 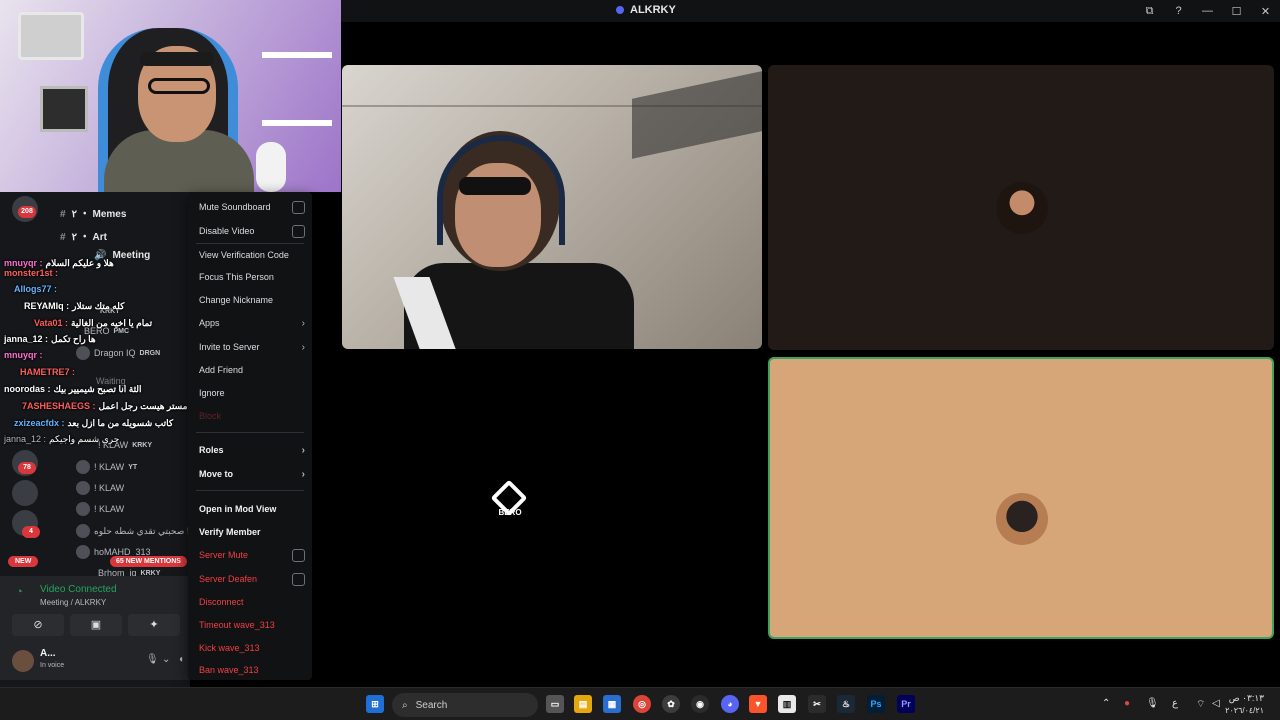 I want to click on chrome-icon: ◎, so click(x=642, y=704).